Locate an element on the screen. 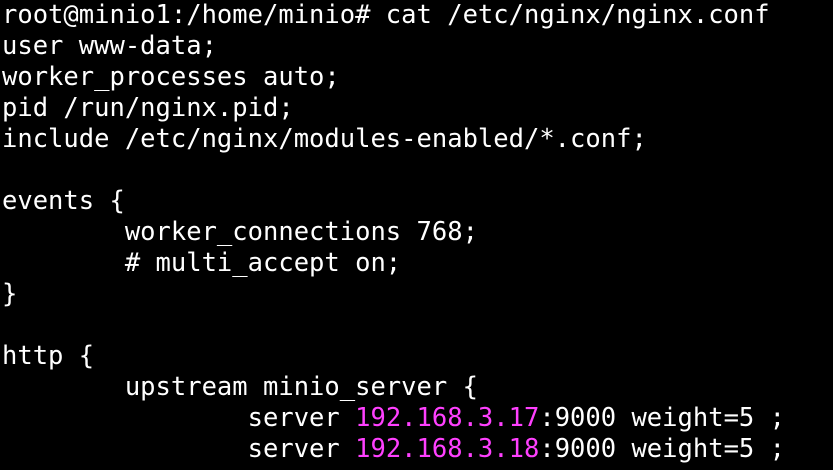 The image size is (833, 470). output-line: server 192.168.3.18:9000 weight=5 ; is located at coordinates (417, 449).